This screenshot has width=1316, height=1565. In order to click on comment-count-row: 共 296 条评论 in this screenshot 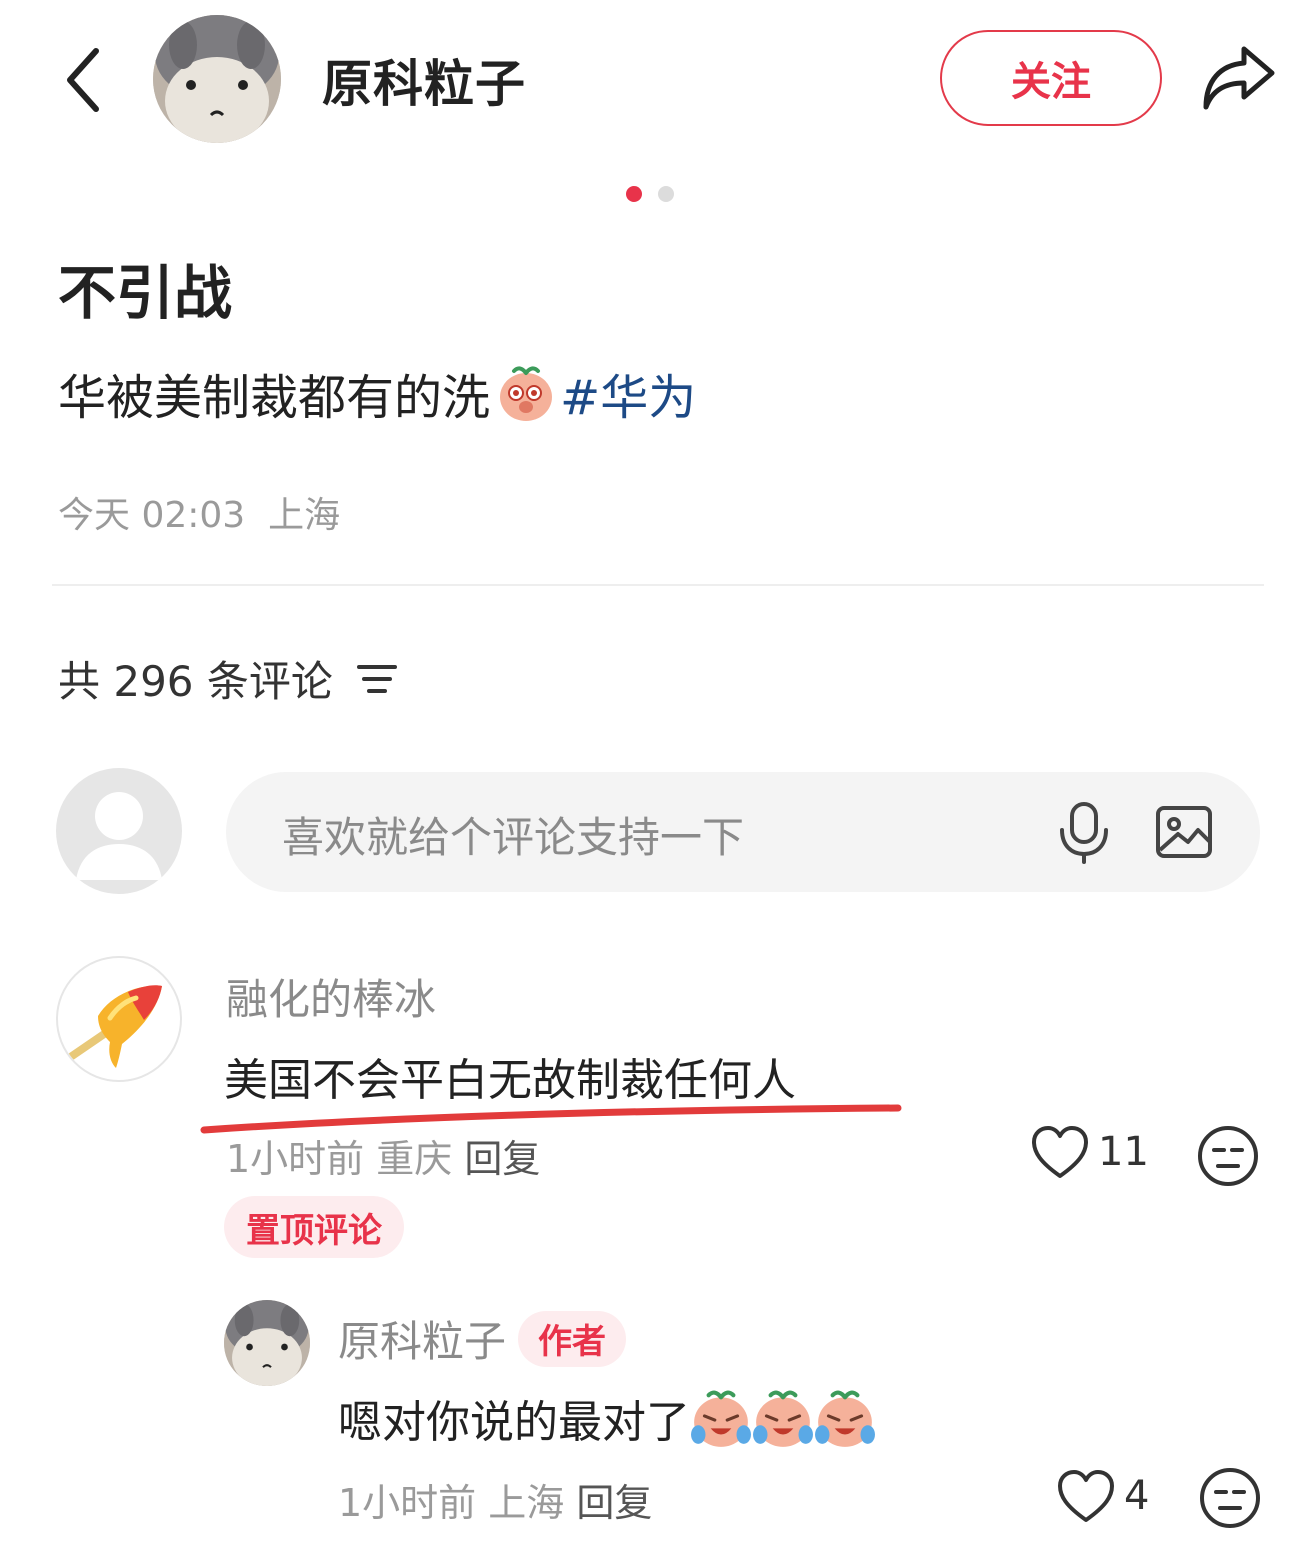, I will do `click(228, 678)`.